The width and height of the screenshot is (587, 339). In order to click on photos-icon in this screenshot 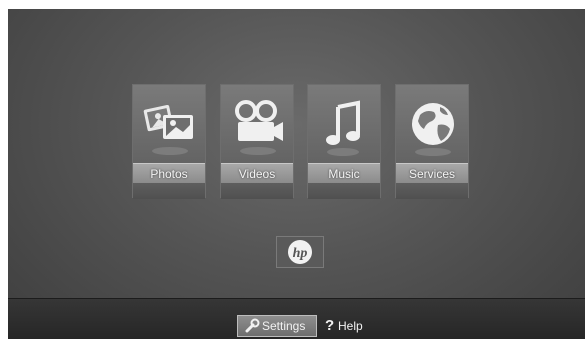, I will do `click(168, 129)`.